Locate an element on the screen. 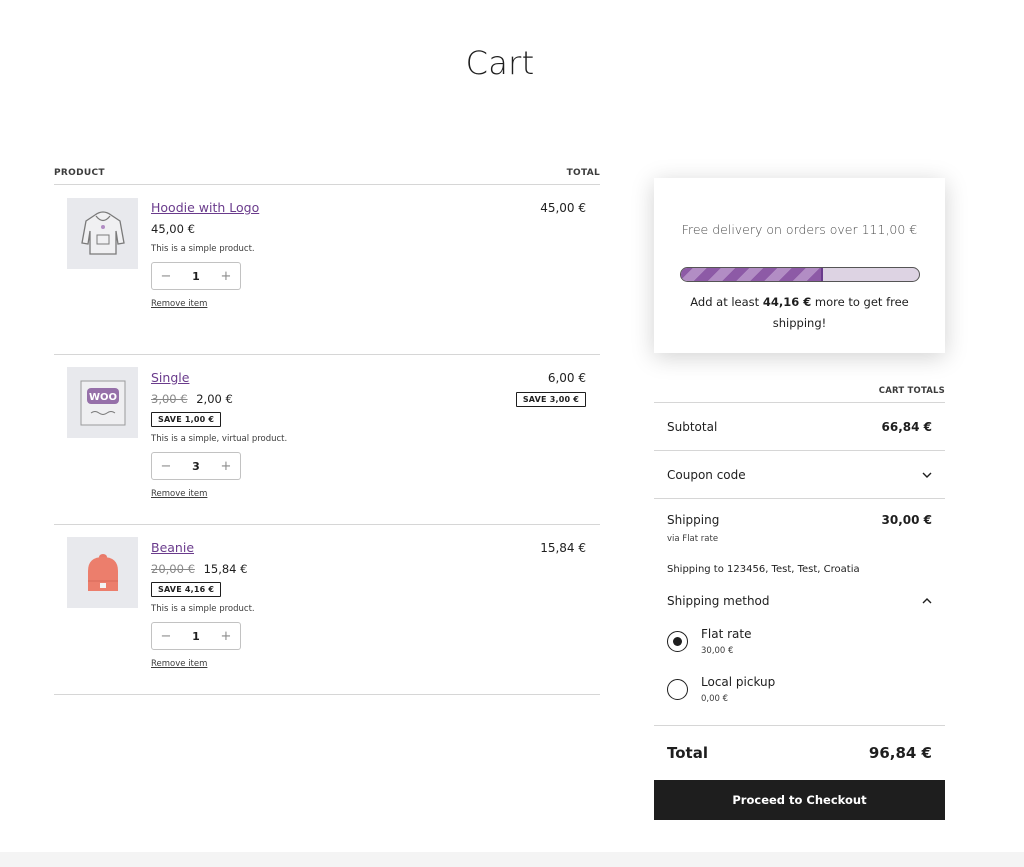  hoodie-image is located at coordinates (102, 233).